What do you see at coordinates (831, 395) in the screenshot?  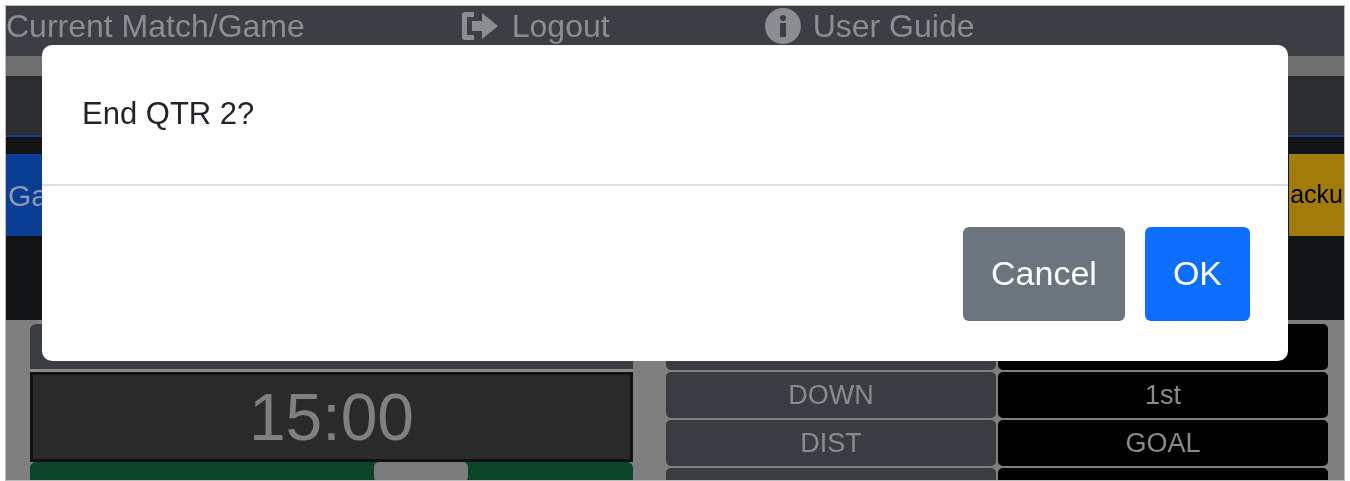 I see `row-label: DOWN` at bounding box center [831, 395].